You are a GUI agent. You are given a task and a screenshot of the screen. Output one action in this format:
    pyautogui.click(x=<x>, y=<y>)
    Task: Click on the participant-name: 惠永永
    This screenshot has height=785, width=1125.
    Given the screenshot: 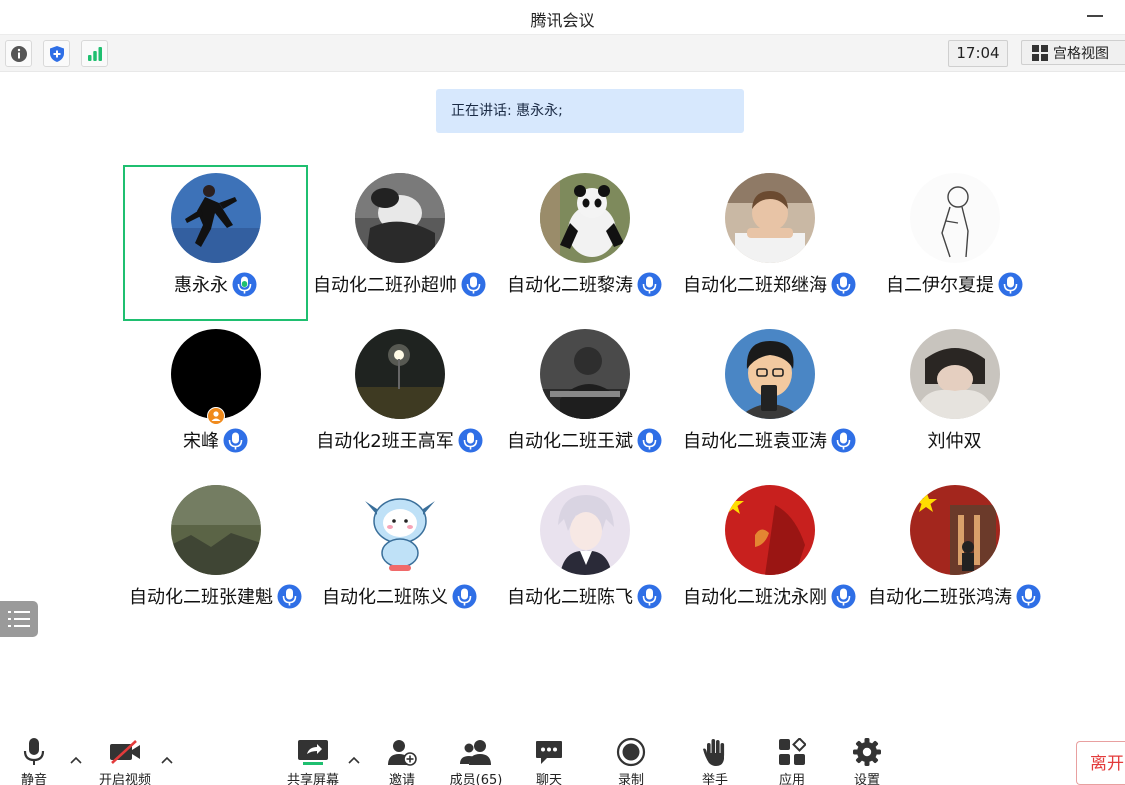 What is the action you would take?
    pyautogui.click(x=201, y=285)
    